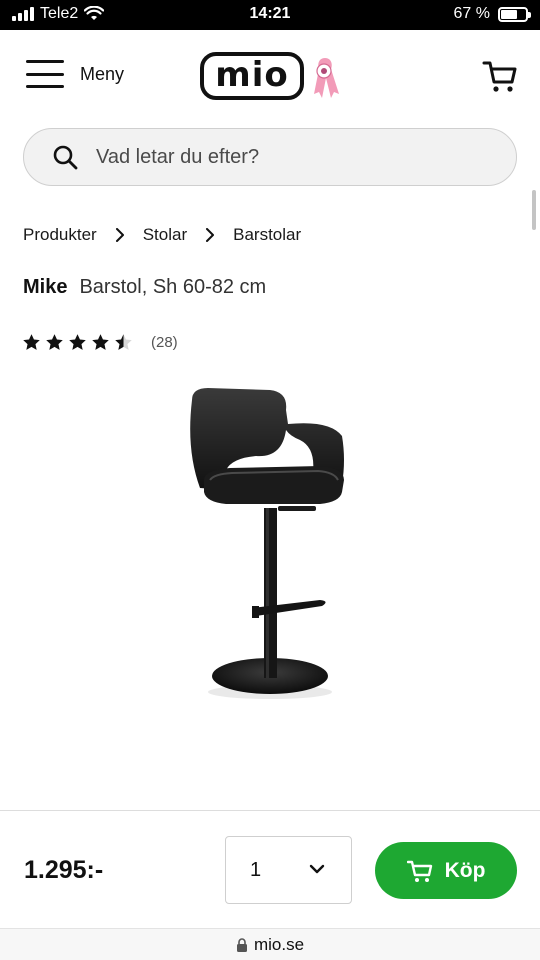 Image resolution: width=540 pixels, height=960 pixels. I want to click on logo-wordmark: mio, so click(252, 76).